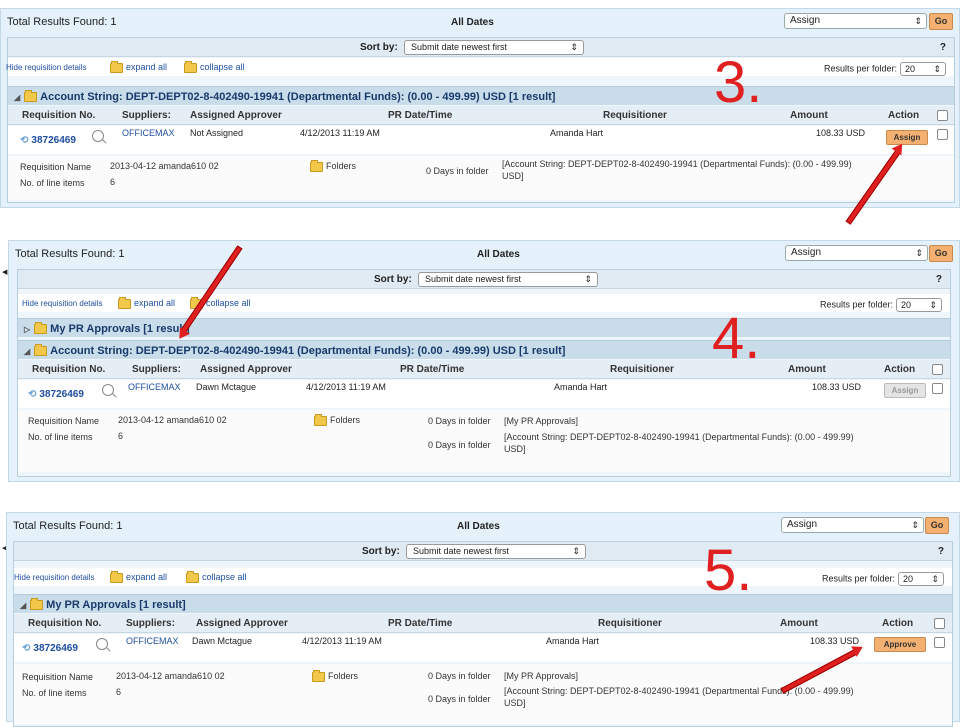 Image resolution: width=960 pixels, height=727 pixels. I want to click on collapse-all-label: collapse all, so click(228, 303).